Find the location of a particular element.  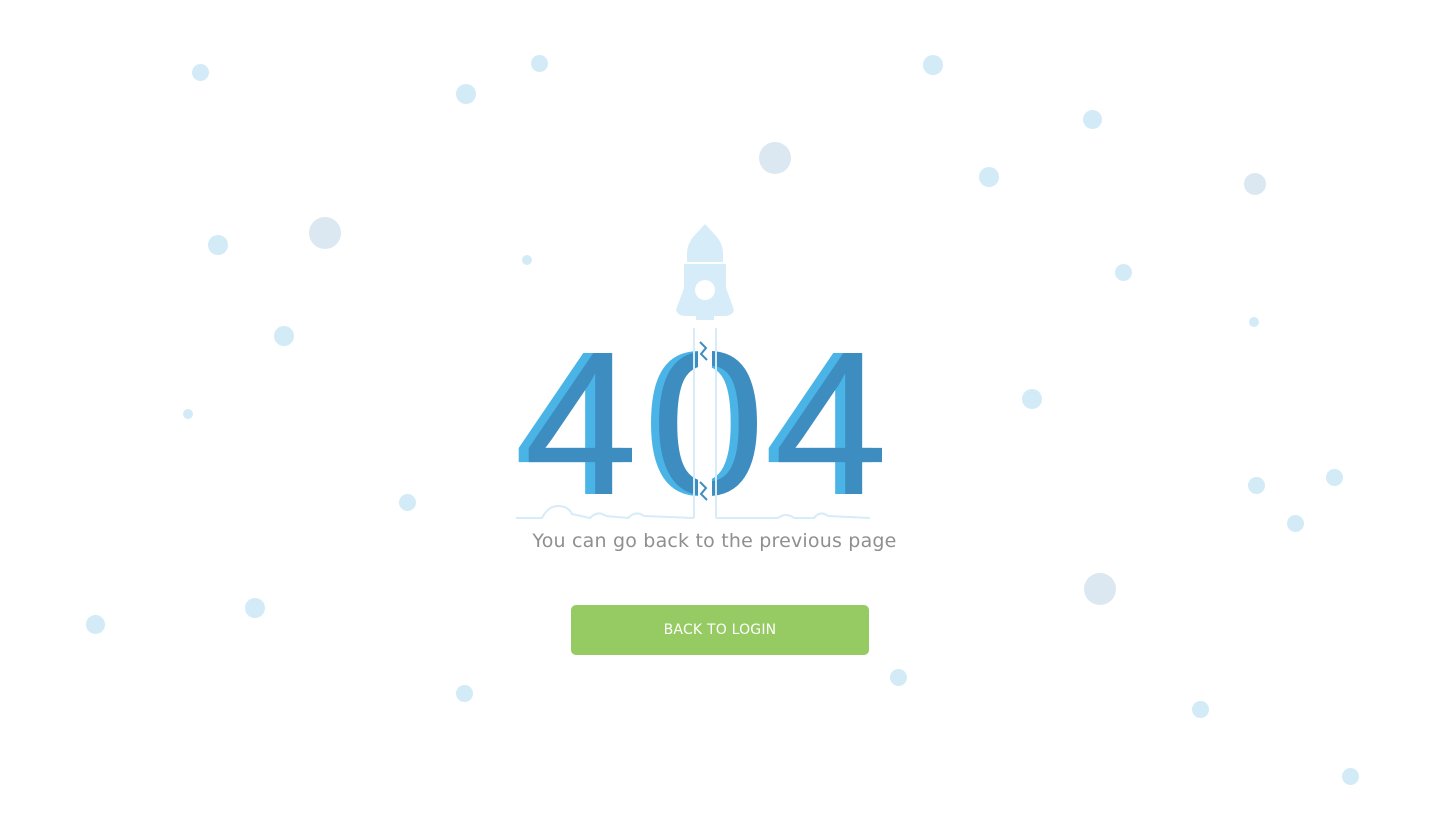

error-illustration: 4 4 0 0 4 4 is located at coordinates (705, 373).